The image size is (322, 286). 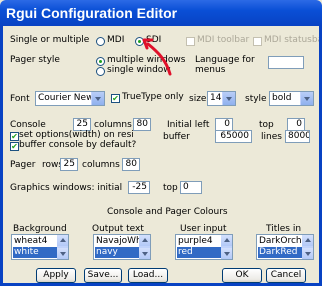 I want to click on output-text-colour-list: NavajoWhite navy, so click(x=122, y=247).